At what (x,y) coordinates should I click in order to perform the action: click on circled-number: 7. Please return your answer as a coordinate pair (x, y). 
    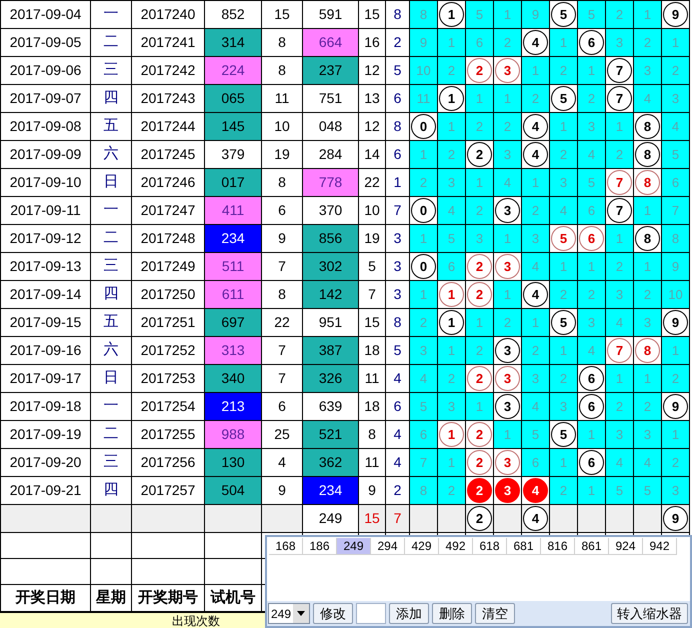
    Looking at the image, I should click on (619, 210).